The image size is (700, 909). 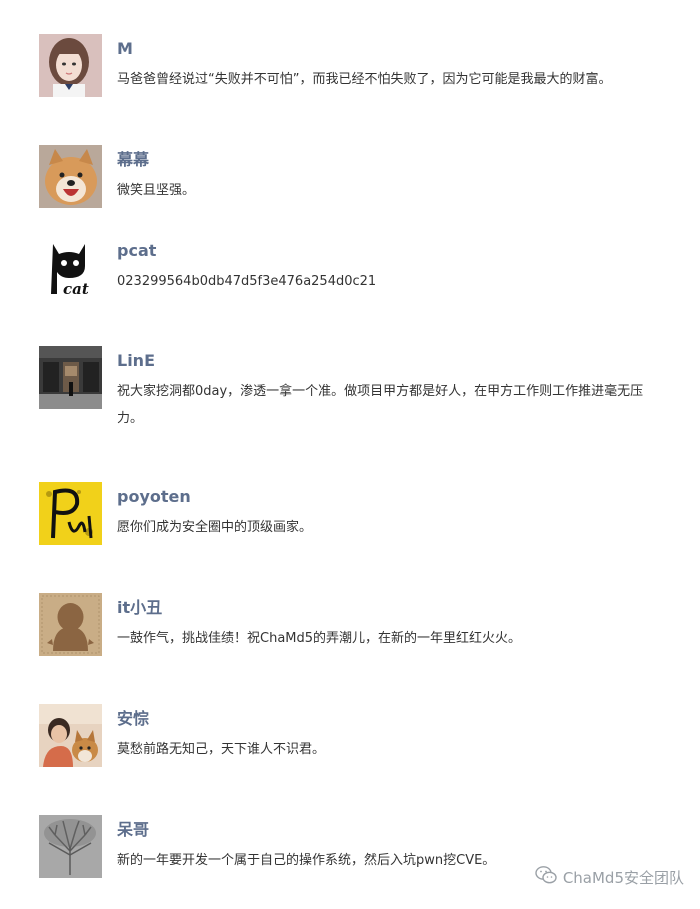 I want to click on commenter-name: M, so click(x=125, y=49).